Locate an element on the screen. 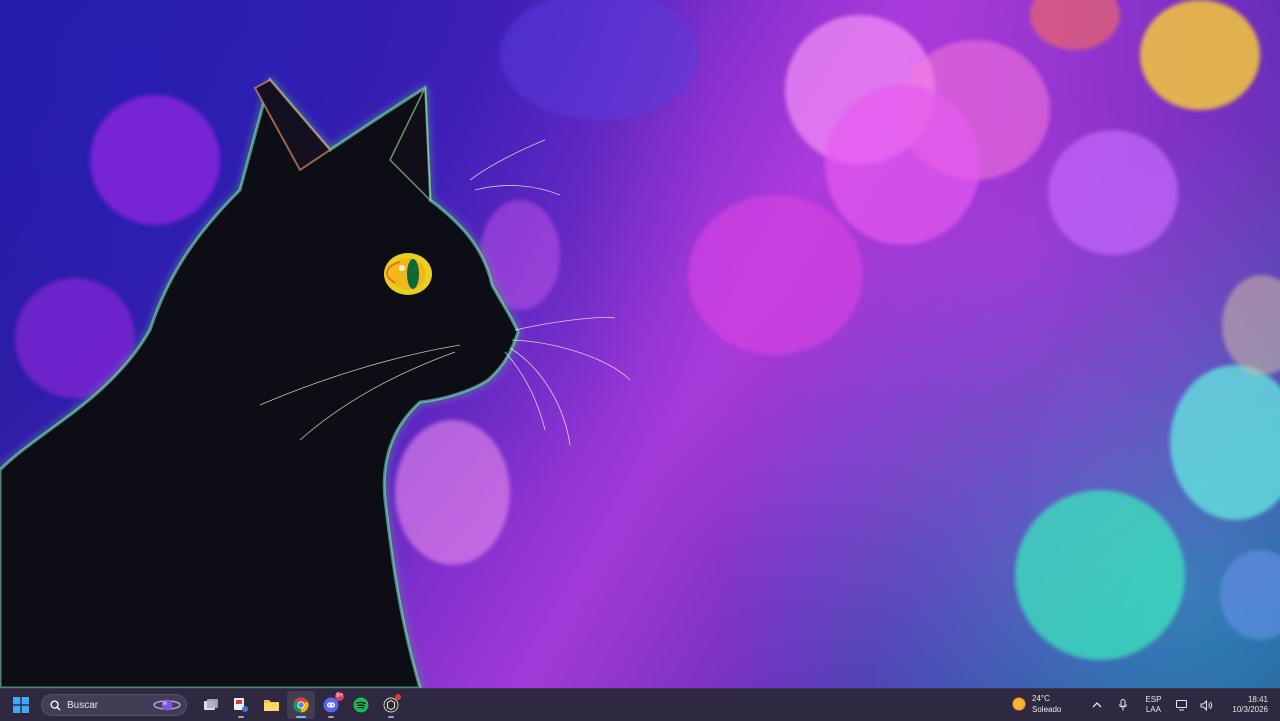 This screenshot has width=1280, height=721. keyboard-layout-code: LAA is located at coordinates (1153, 709).